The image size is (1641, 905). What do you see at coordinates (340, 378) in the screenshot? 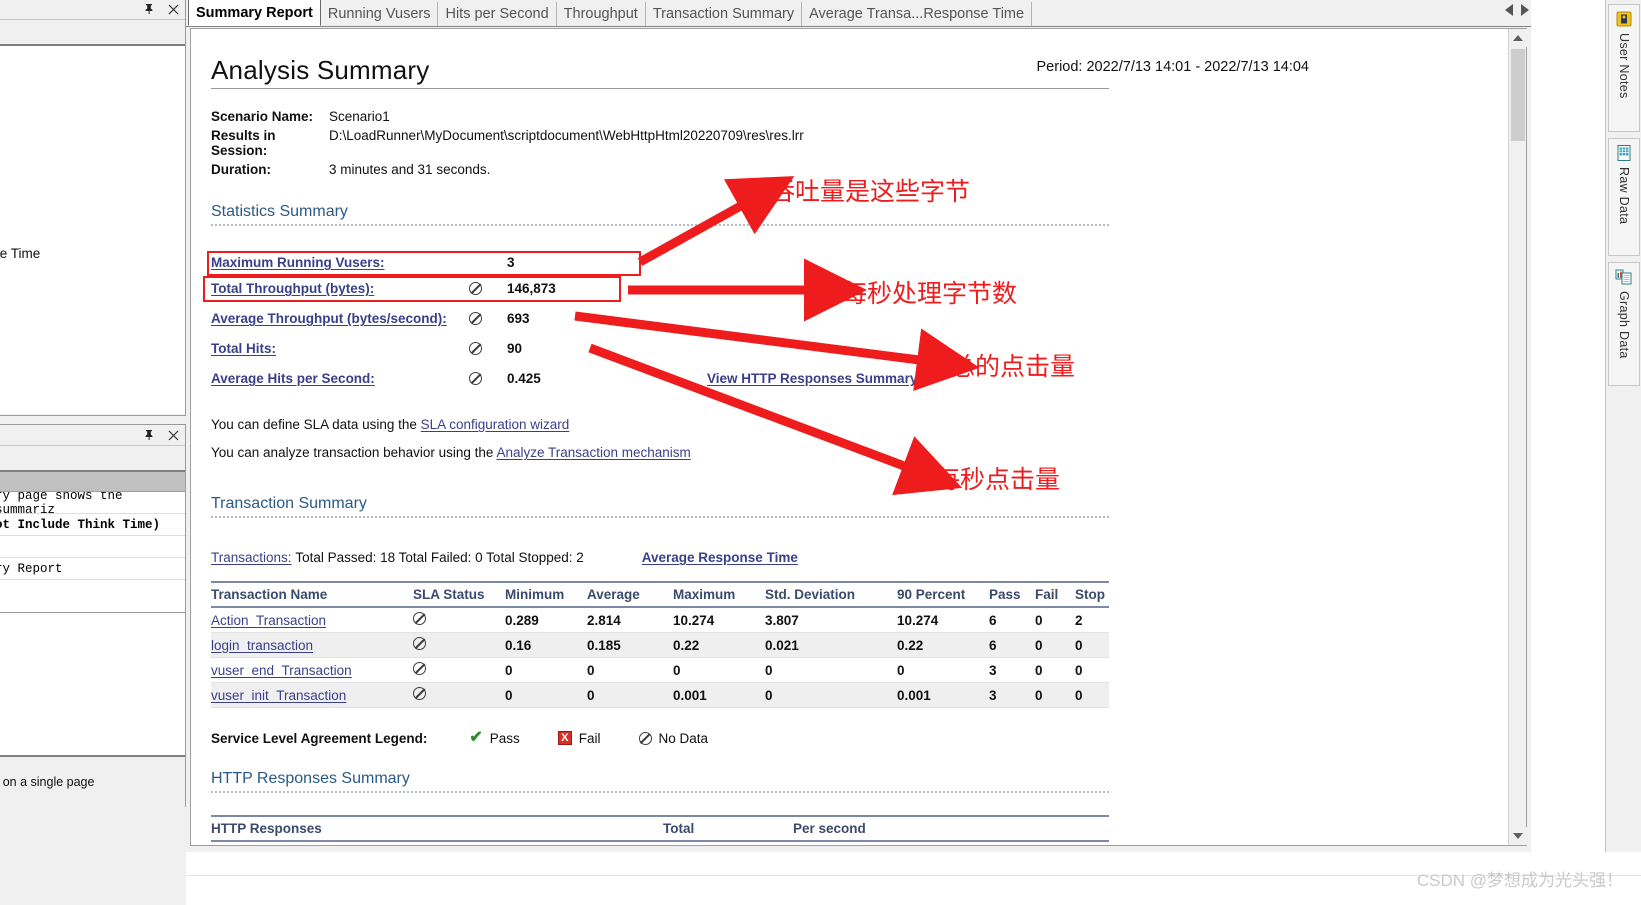
I see `stat-label: Average Hits per Second:` at bounding box center [340, 378].